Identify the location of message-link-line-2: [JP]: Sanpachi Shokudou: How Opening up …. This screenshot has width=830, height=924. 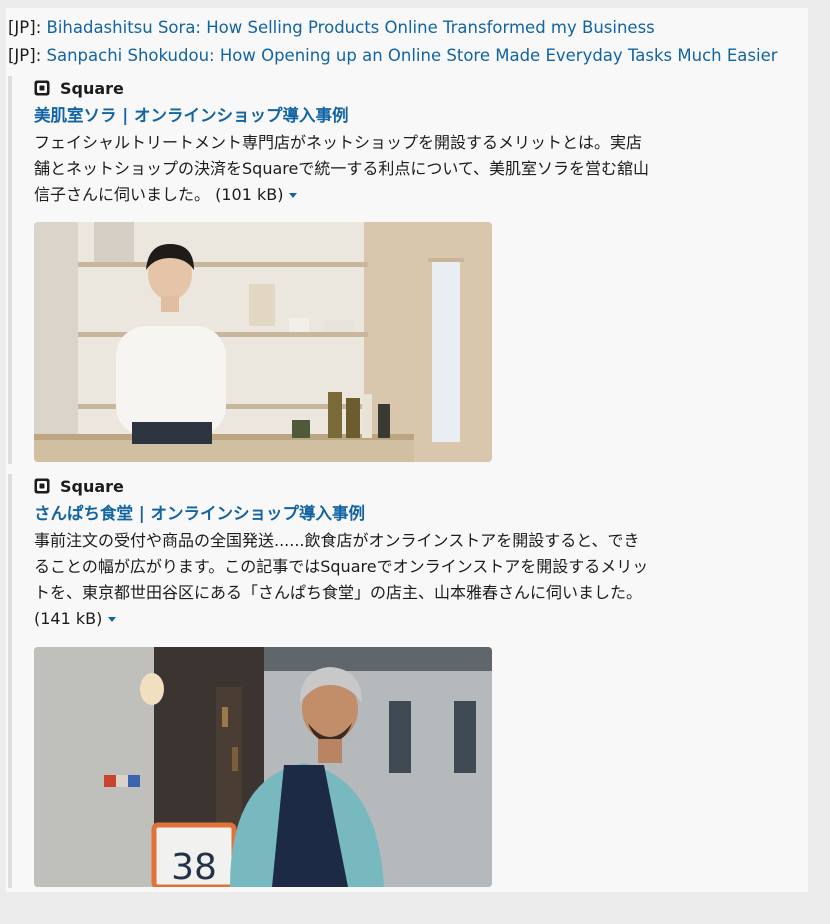
(393, 56).